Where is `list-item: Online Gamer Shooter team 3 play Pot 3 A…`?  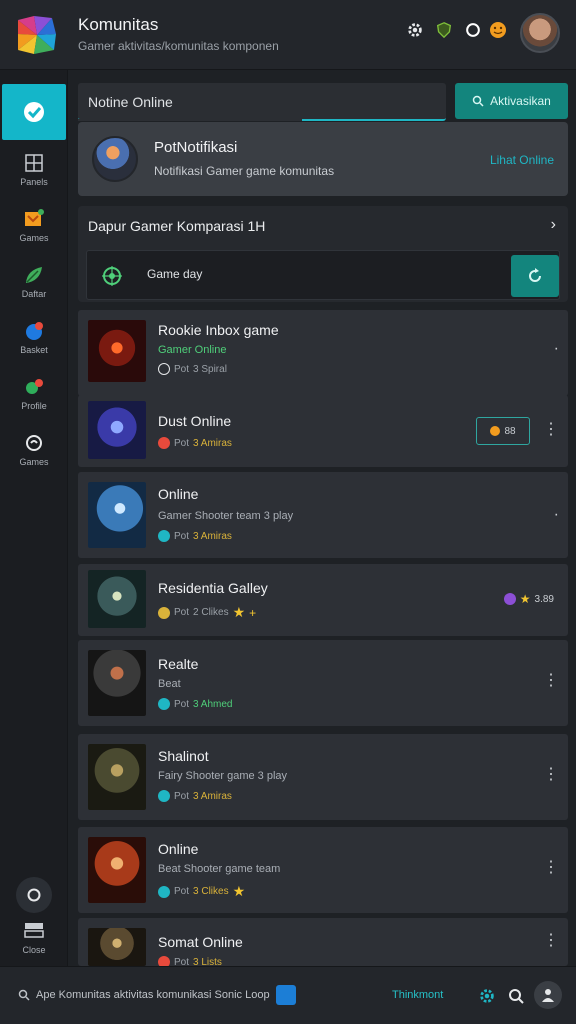
list-item: Online Gamer Shooter team 3 play Pot 3 A… is located at coordinates (323, 515).